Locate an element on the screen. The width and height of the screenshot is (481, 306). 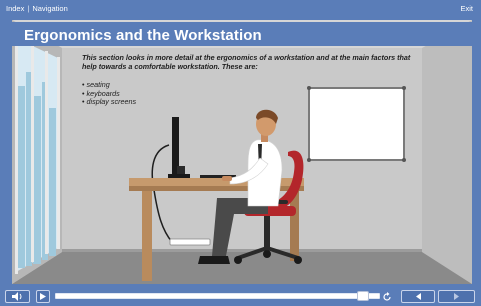
index-link: Index is located at coordinates (15, 8).